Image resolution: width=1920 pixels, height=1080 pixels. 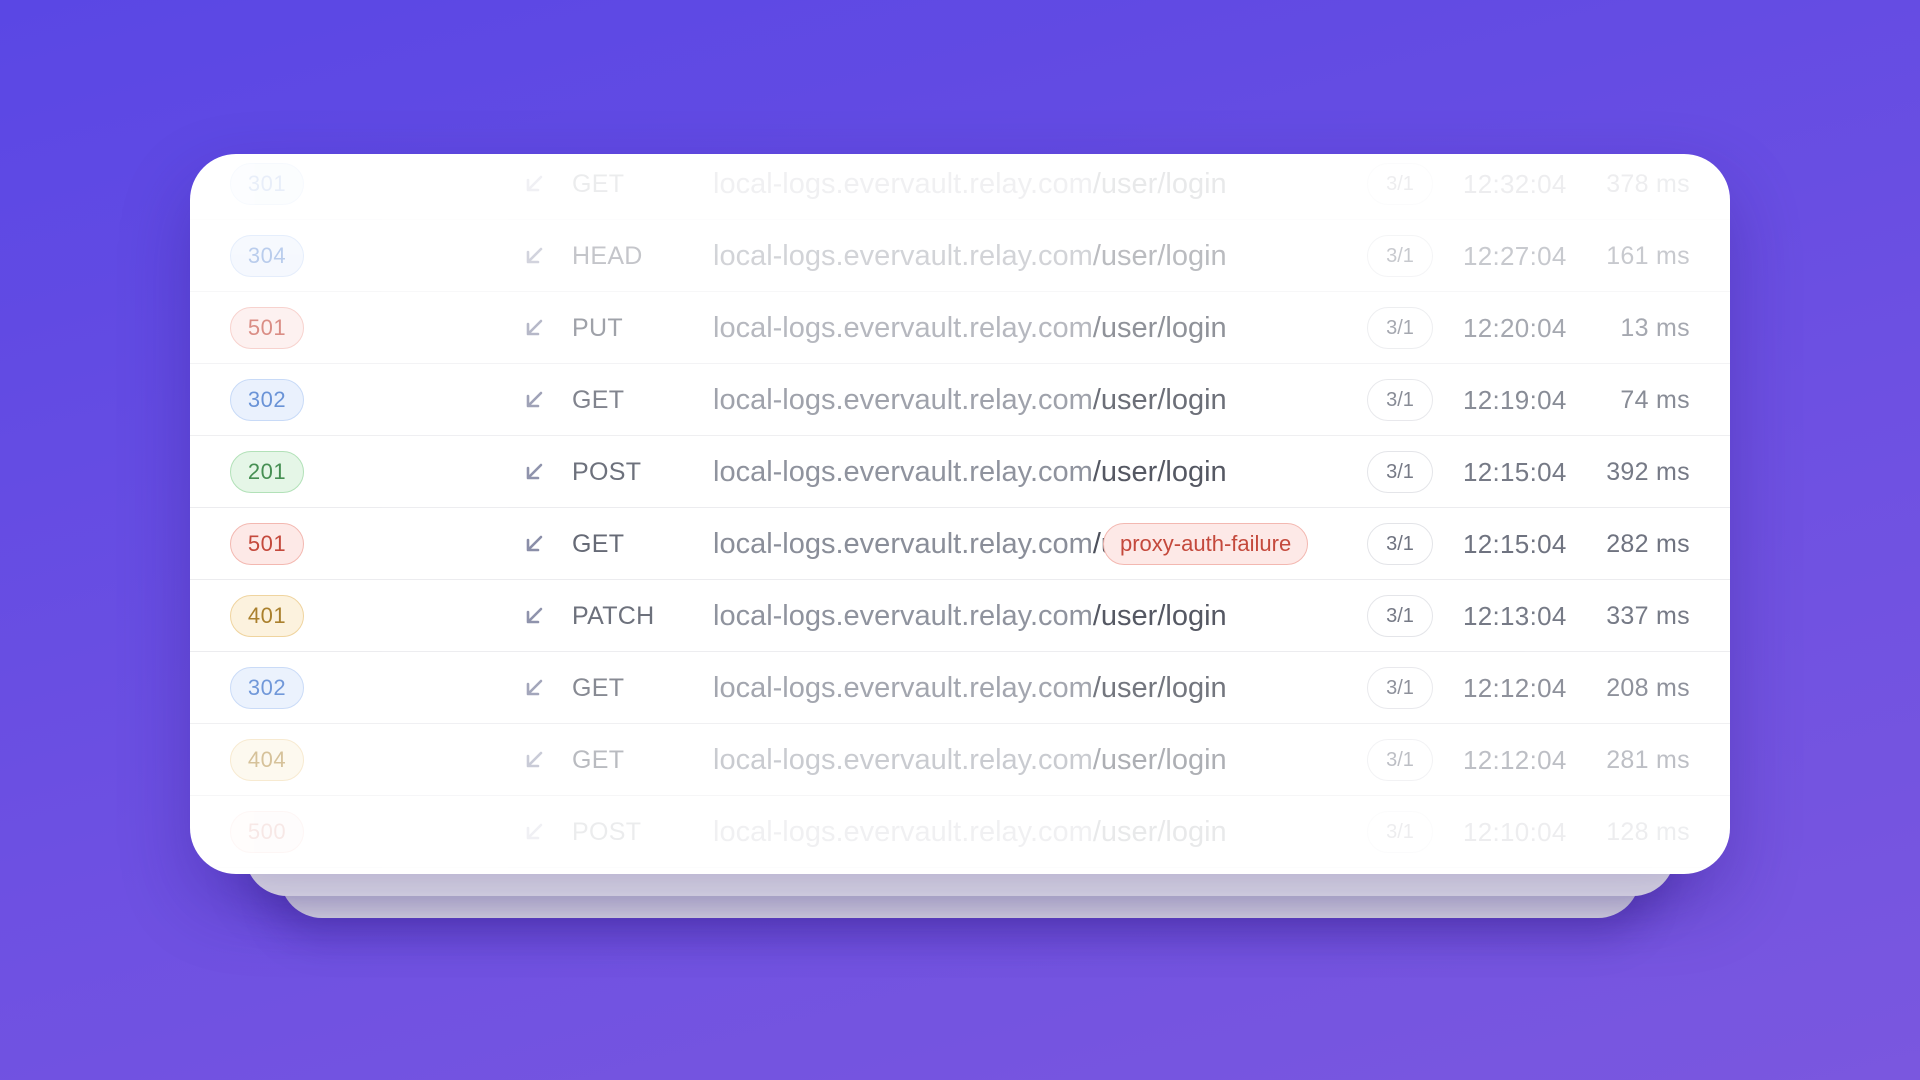 What do you see at coordinates (1515, 615) in the screenshot?
I see `timestamp: 12:13:04` at bounding box center [1515, 615].